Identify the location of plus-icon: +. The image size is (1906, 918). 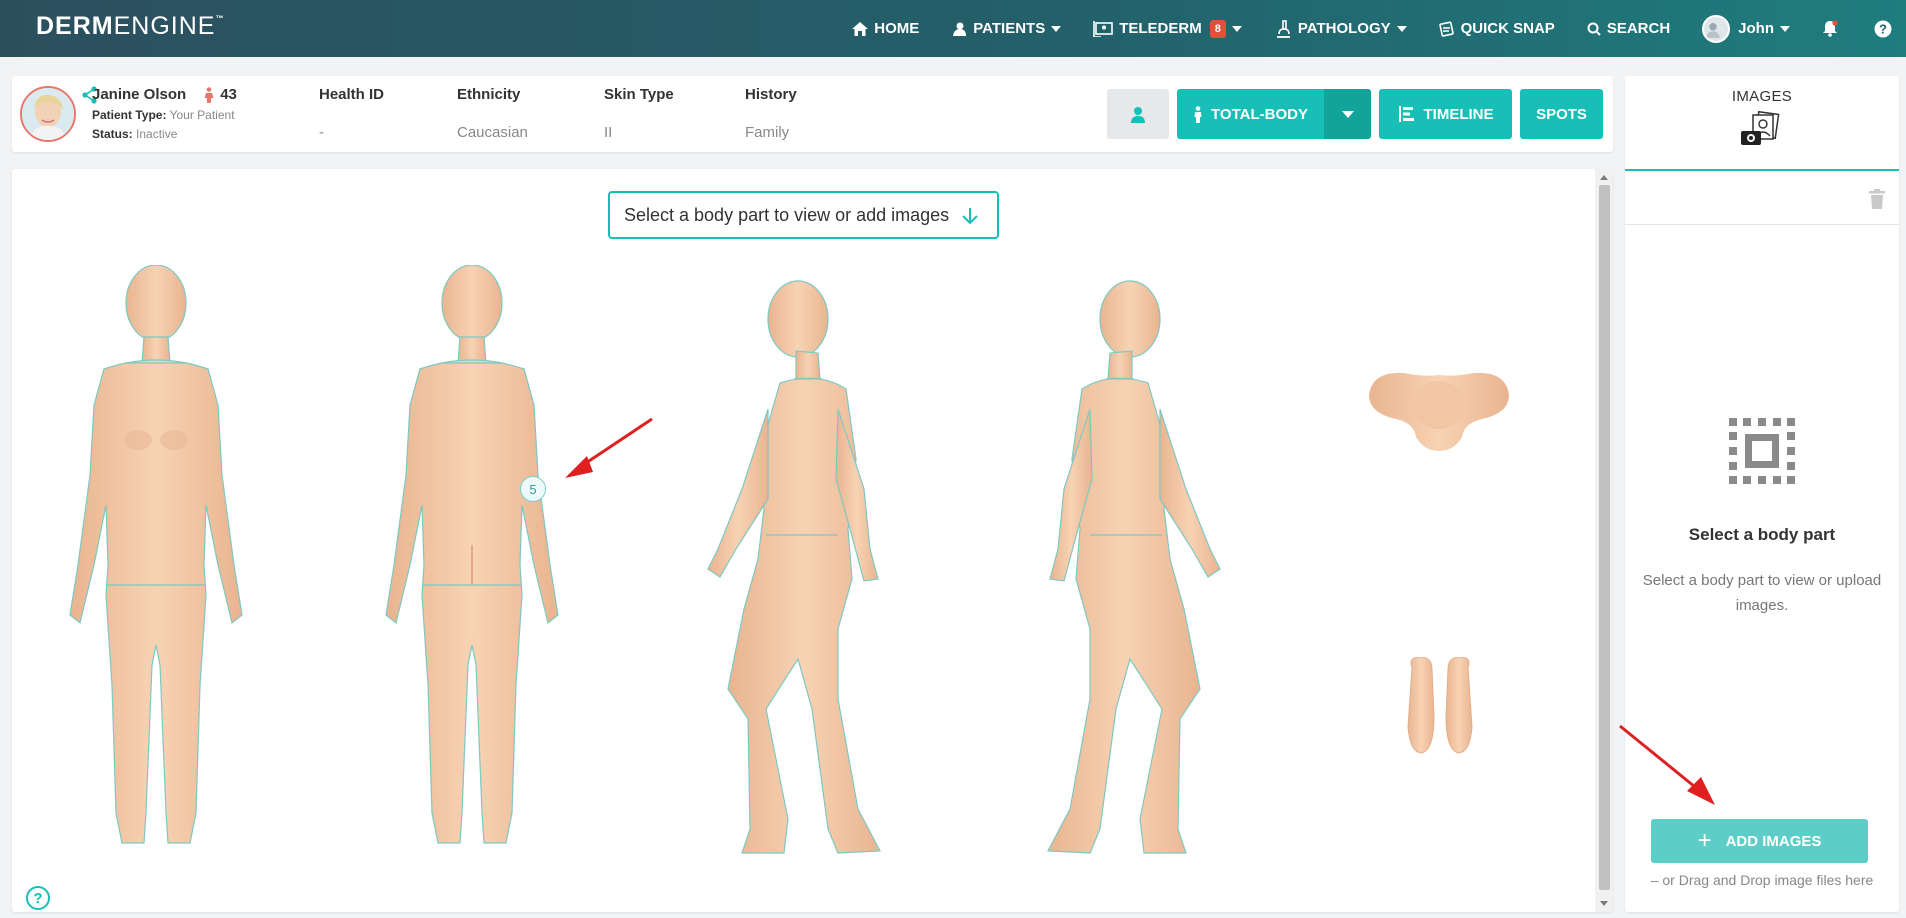
(1704, 840).